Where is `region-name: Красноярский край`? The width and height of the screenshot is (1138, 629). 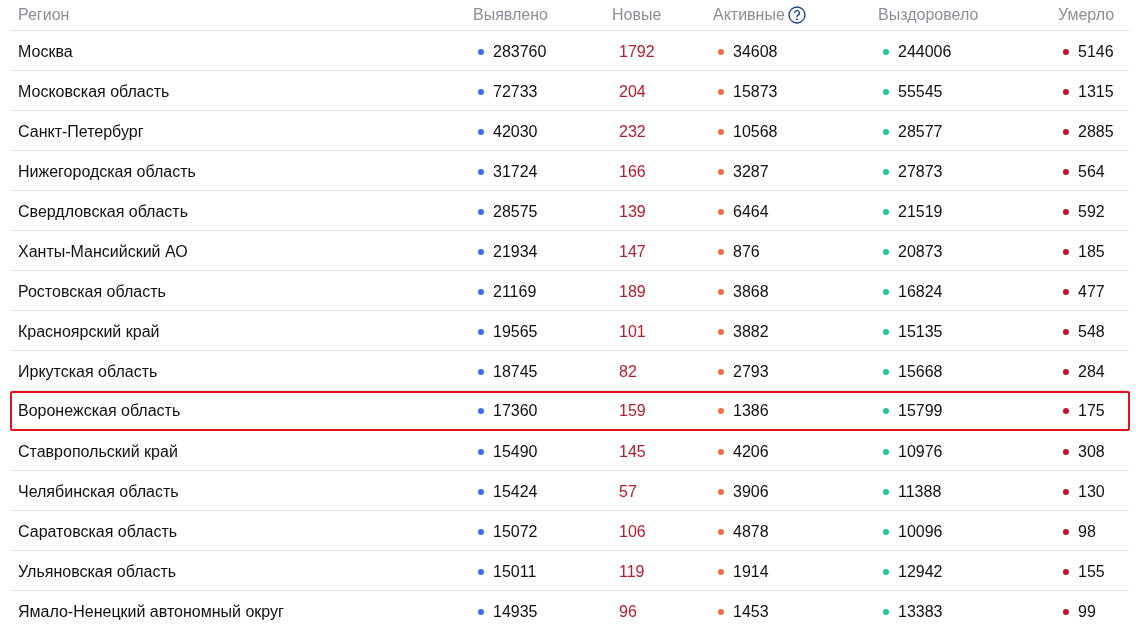
region-name: Красноярский край is located at coordinates (89, 331).